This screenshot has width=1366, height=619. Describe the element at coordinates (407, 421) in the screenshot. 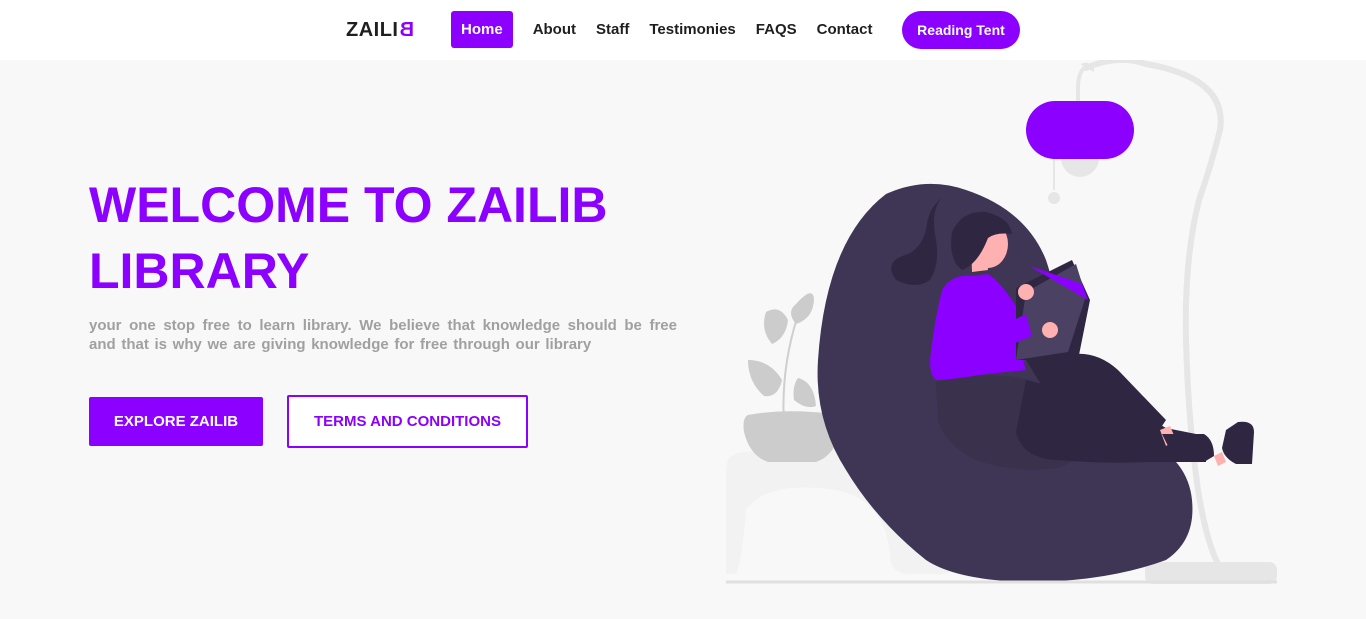

I see `terms-button: TERMS AND CONDITIONS` at that location.